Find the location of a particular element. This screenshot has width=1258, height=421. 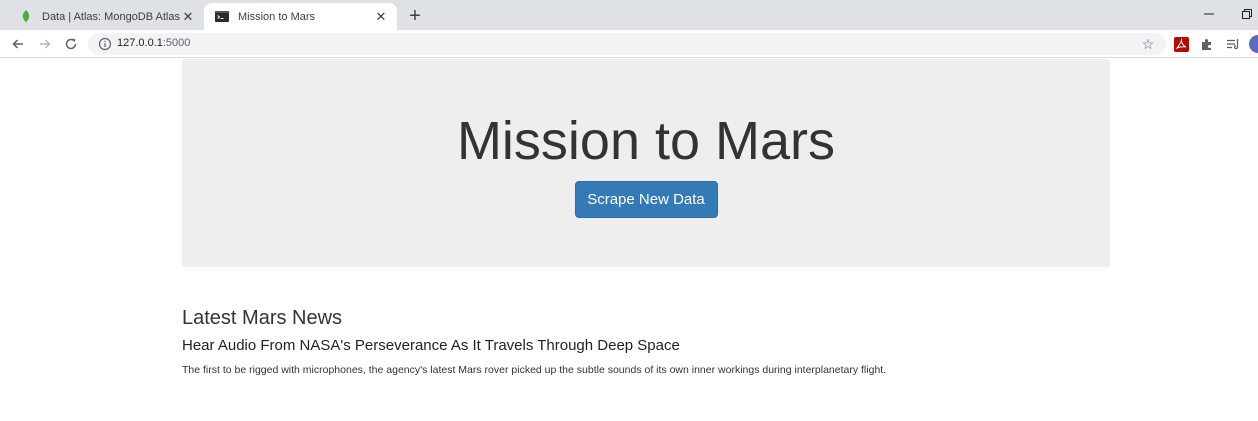

section-heading: Latest Mars News is located at coordinates (262, 318).